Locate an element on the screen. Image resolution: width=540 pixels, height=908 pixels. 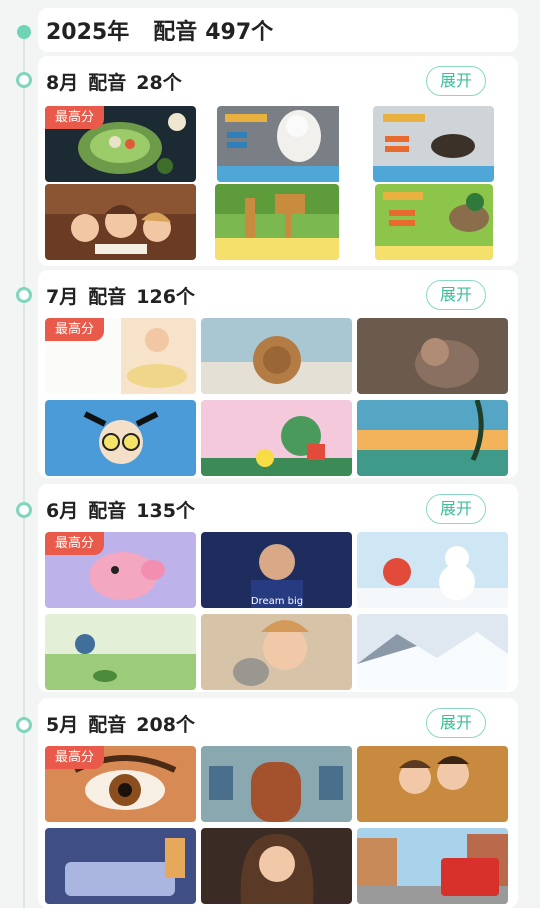
grandma-illustration-icon: 最高分 is located at coordinates (120, 356).